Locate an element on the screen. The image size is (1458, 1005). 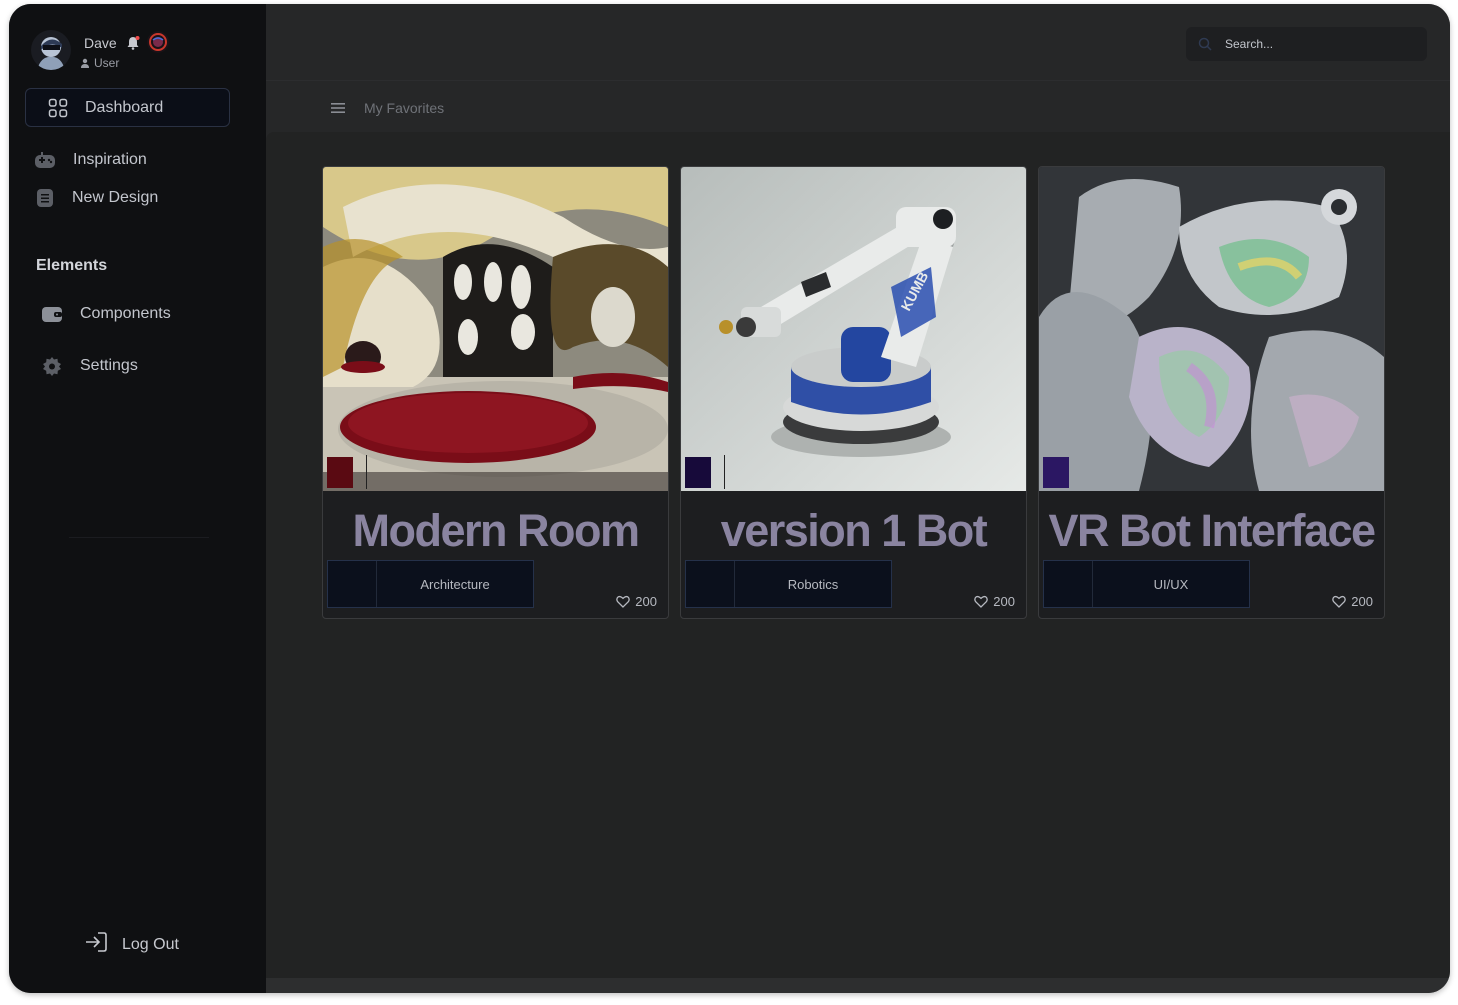
tag-label: Robotics is located at coordinates (813, 584).